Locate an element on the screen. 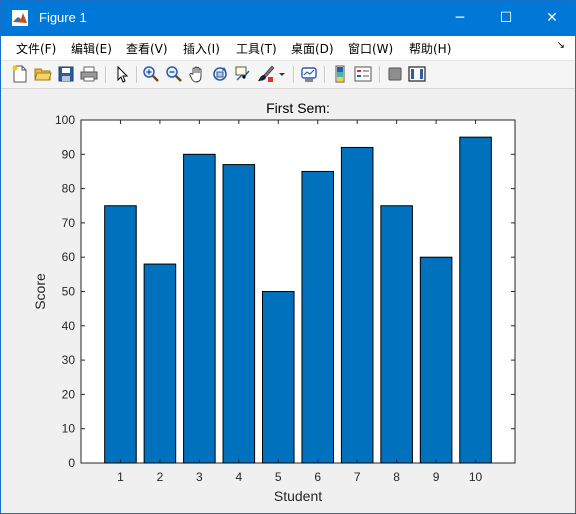 This screenshot has width=576, height=514. menu-file: 文件(F) is located at coordinates (36, 48).